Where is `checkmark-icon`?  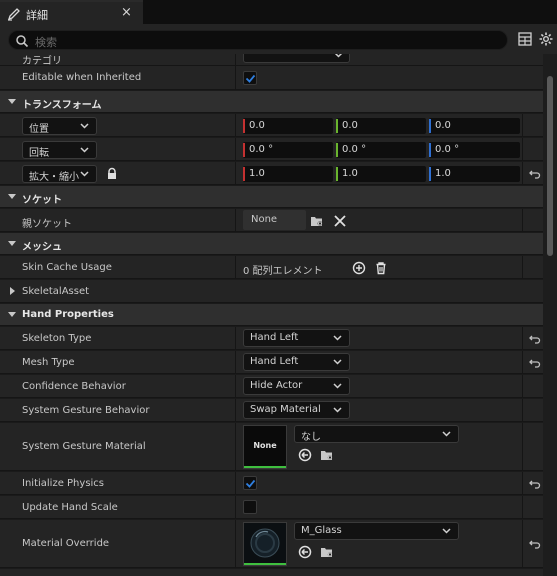 checkmark-icon is located at coordinates (250, 483).